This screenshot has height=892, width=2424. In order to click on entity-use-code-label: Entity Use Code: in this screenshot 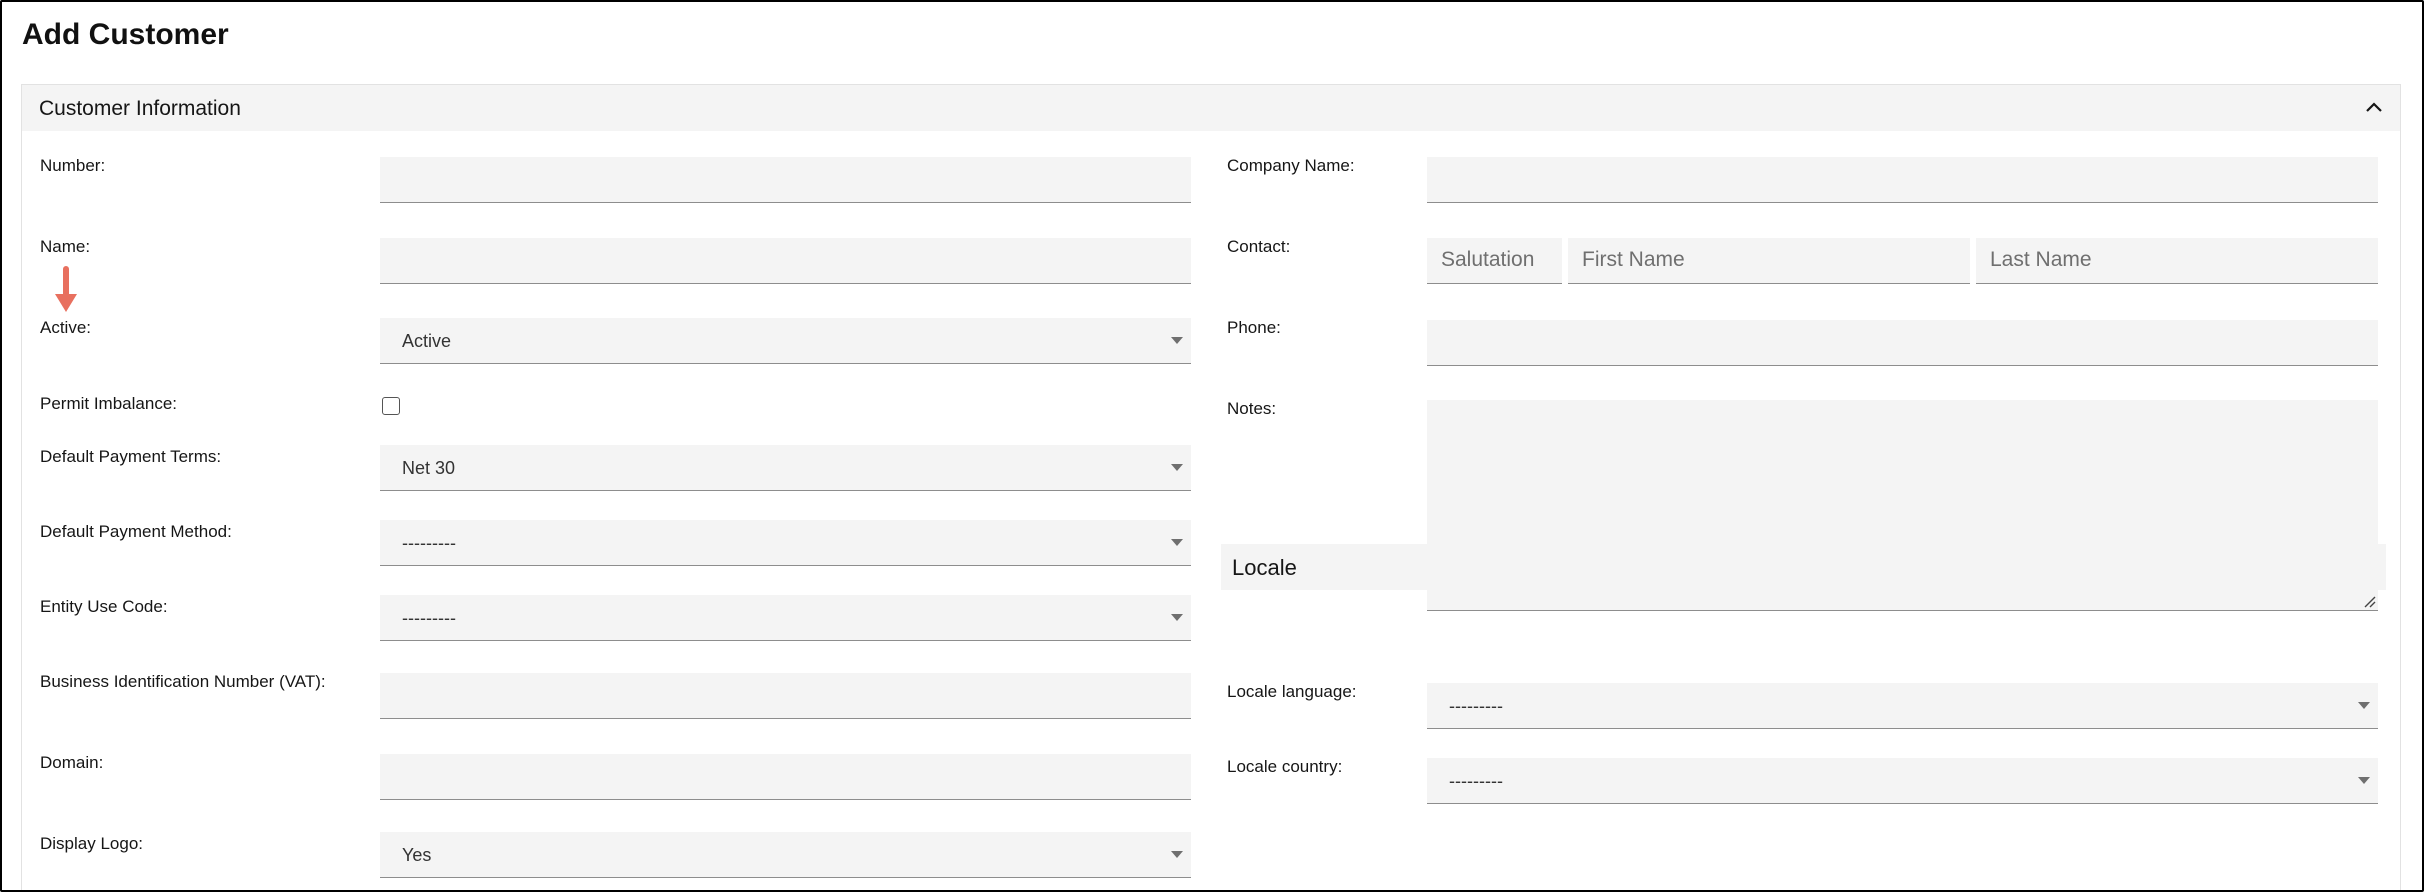, I will do `click(104, 606)`.